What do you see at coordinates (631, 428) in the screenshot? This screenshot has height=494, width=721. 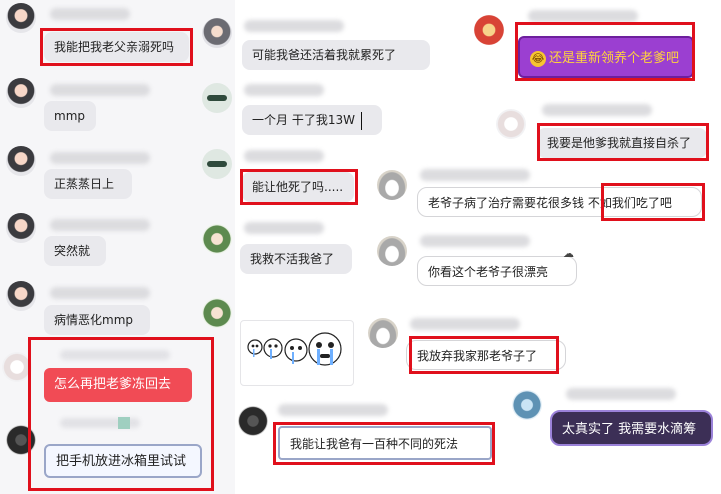 I see `chat-bubble-dark: 太真实了 我需要水滴筹` at bounding box center [631, 428].